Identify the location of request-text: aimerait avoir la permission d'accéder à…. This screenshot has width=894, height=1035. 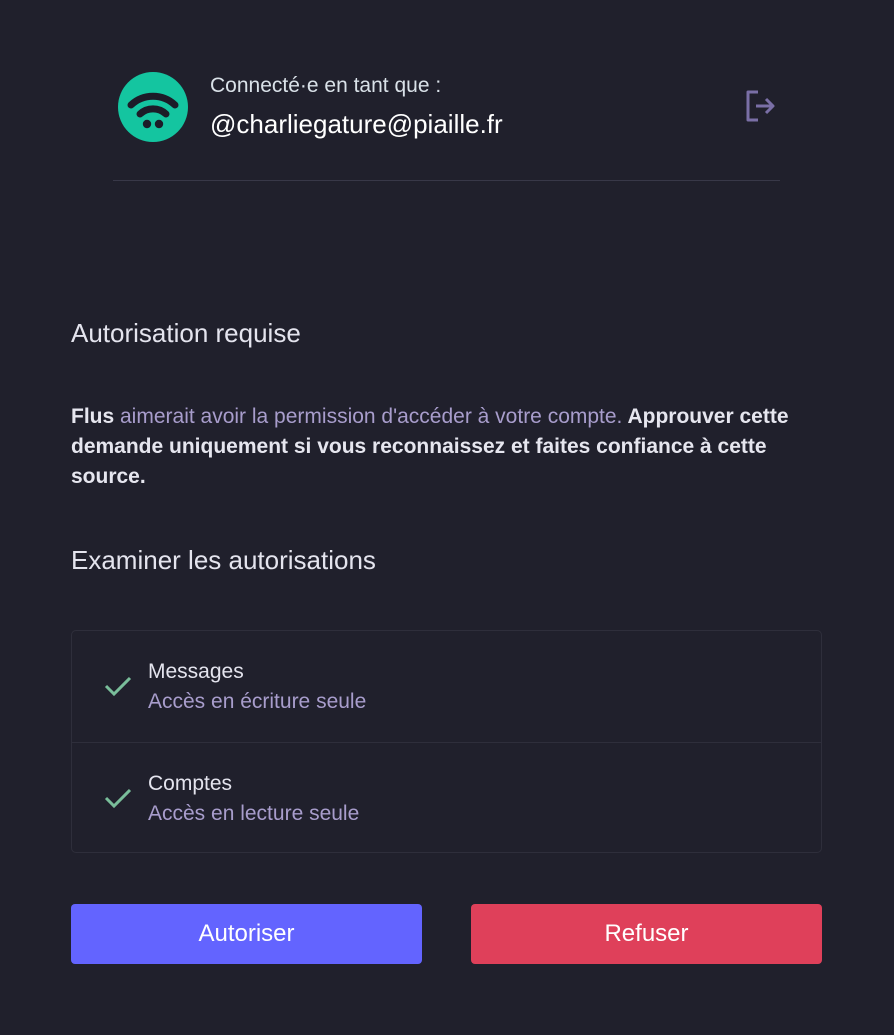
(368, 416).